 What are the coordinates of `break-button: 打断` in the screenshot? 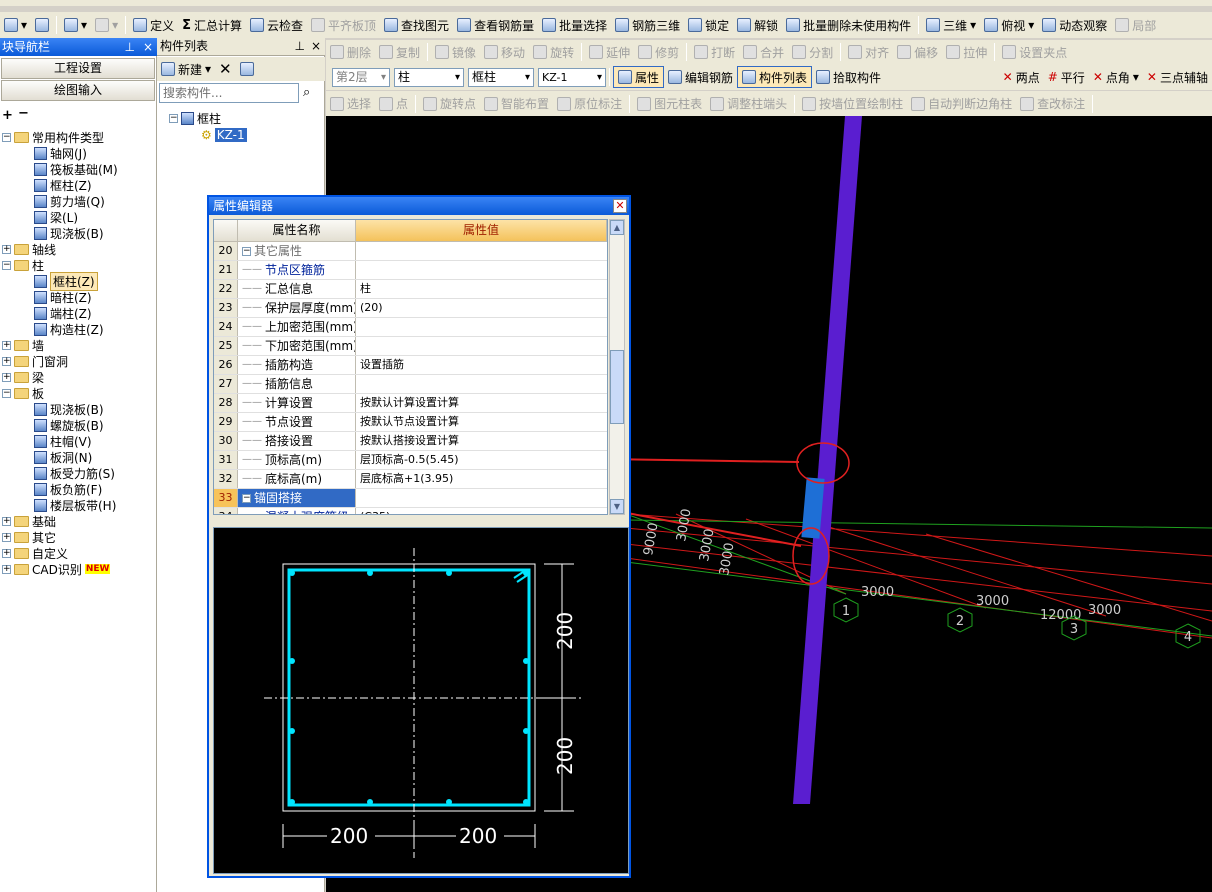 It's located at (714, 52).